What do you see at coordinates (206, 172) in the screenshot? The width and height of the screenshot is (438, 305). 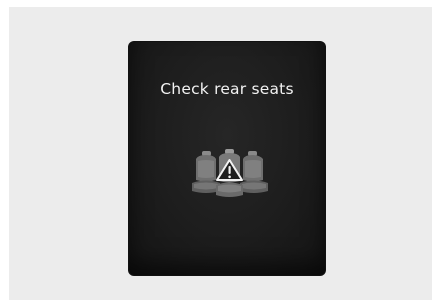 I see `left-seat-icon` at bounding box center [206, 172].